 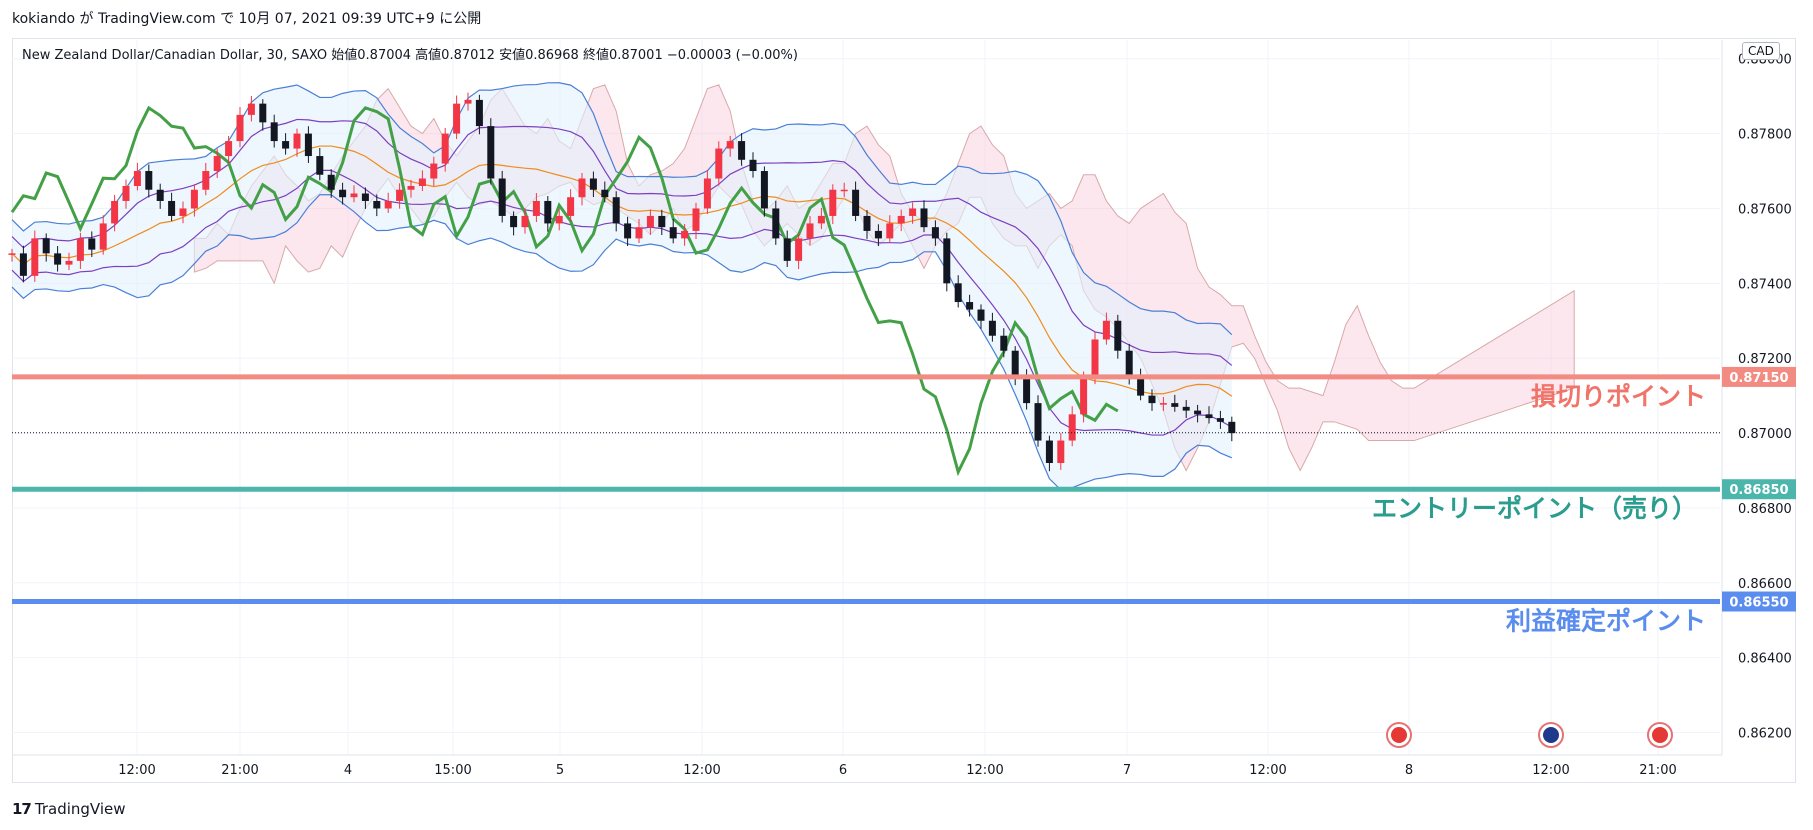 What do you see at coordinates (1765, 509) in the screenshot?
I see `y-tick-label: 0.86800` at bounding box center [1765, 509].